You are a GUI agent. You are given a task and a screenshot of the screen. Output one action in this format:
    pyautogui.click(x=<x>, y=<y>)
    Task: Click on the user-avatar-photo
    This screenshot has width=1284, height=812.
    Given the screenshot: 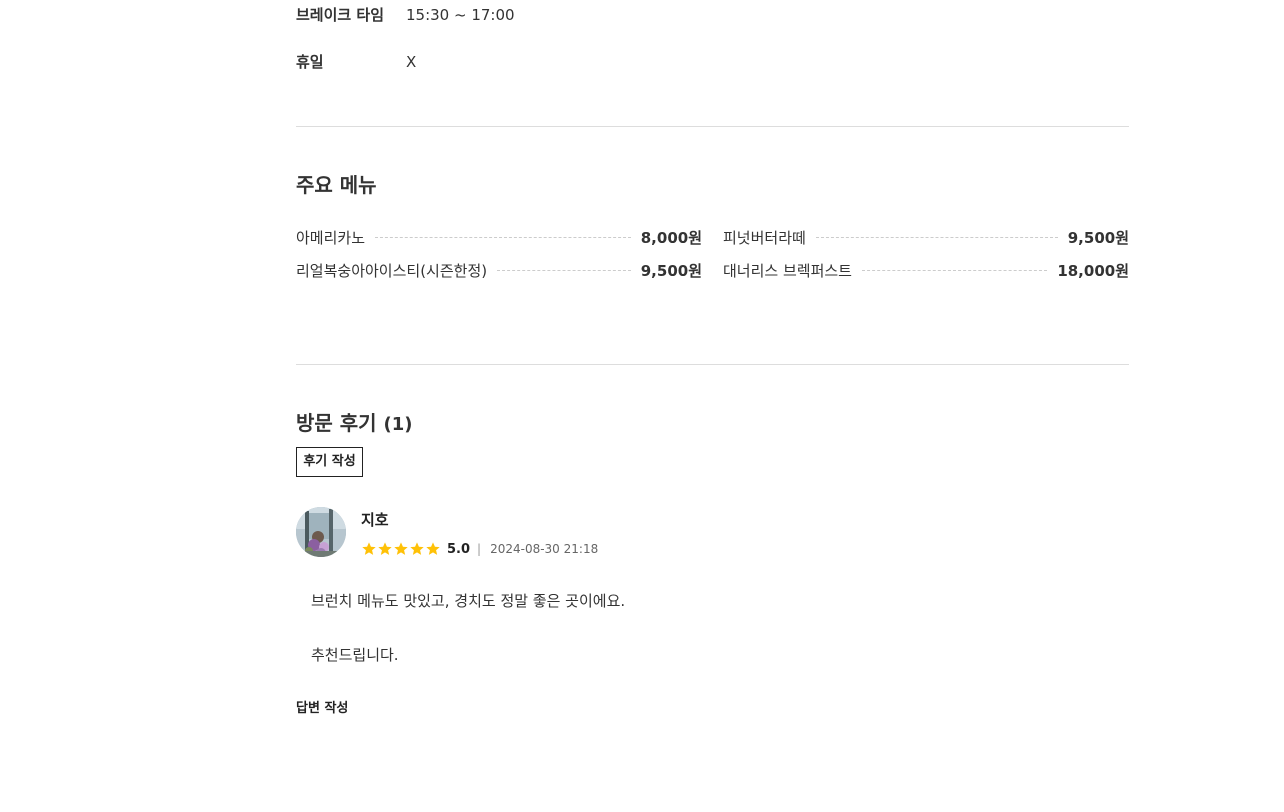 What is the action you would take?
    pyautogui.click(x=321, y=532)
    